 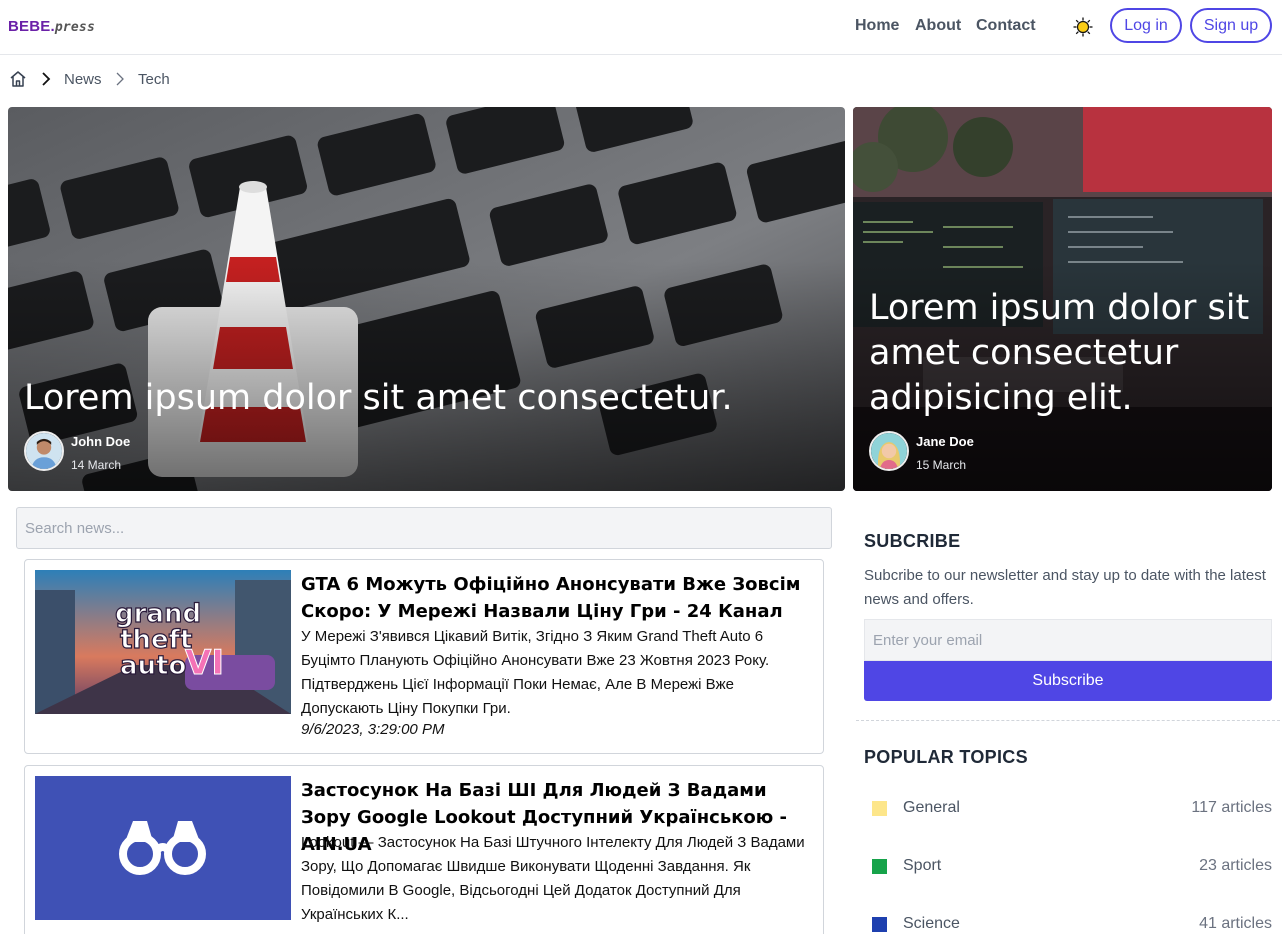 I want to click on topic-count: 41 articles, so click(x=1235, y=923).